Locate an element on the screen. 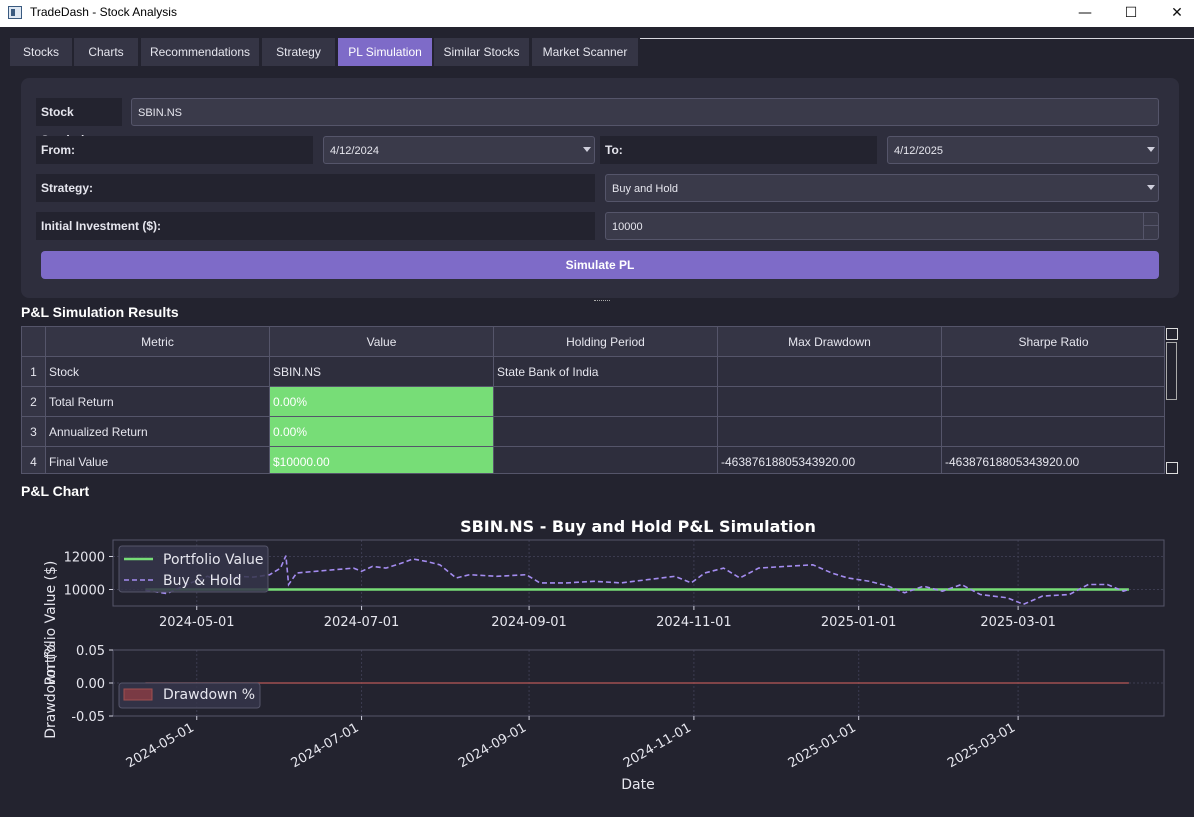 The image size is (1194, 817). scroll-thumb is located at coordinates (1171, 371).